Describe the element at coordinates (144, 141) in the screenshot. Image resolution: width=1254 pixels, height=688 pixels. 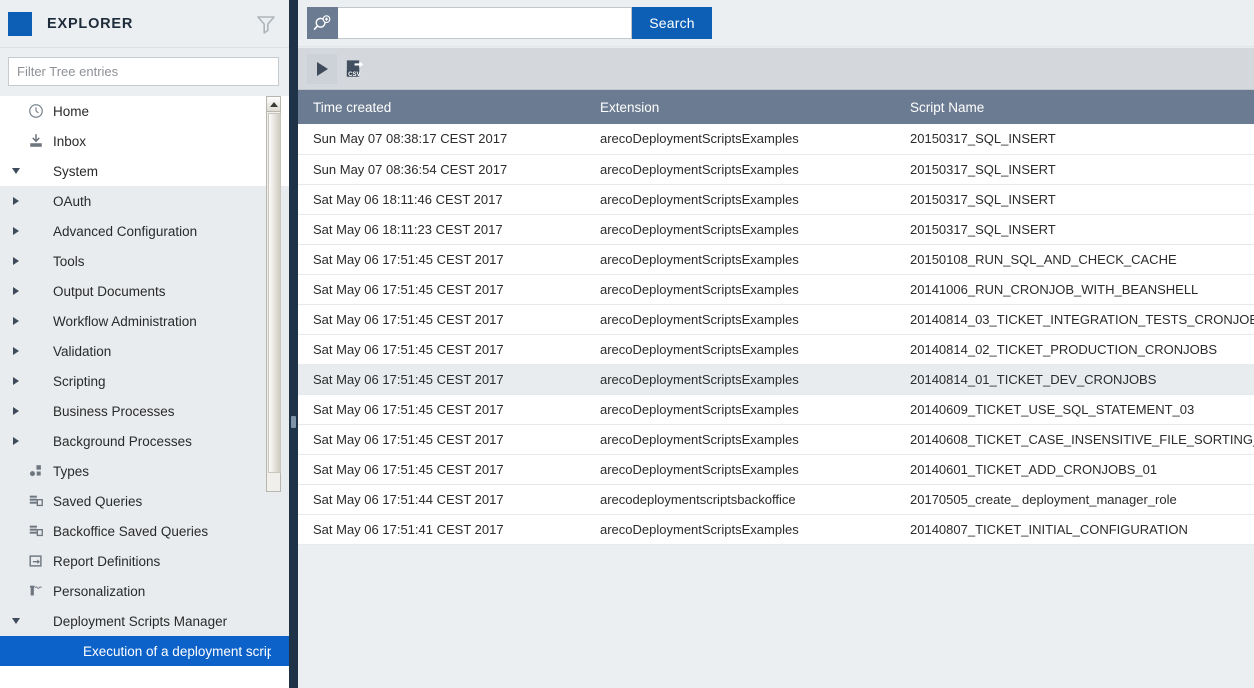
I see `sidebar-item-inbox: Inbox` at that location.